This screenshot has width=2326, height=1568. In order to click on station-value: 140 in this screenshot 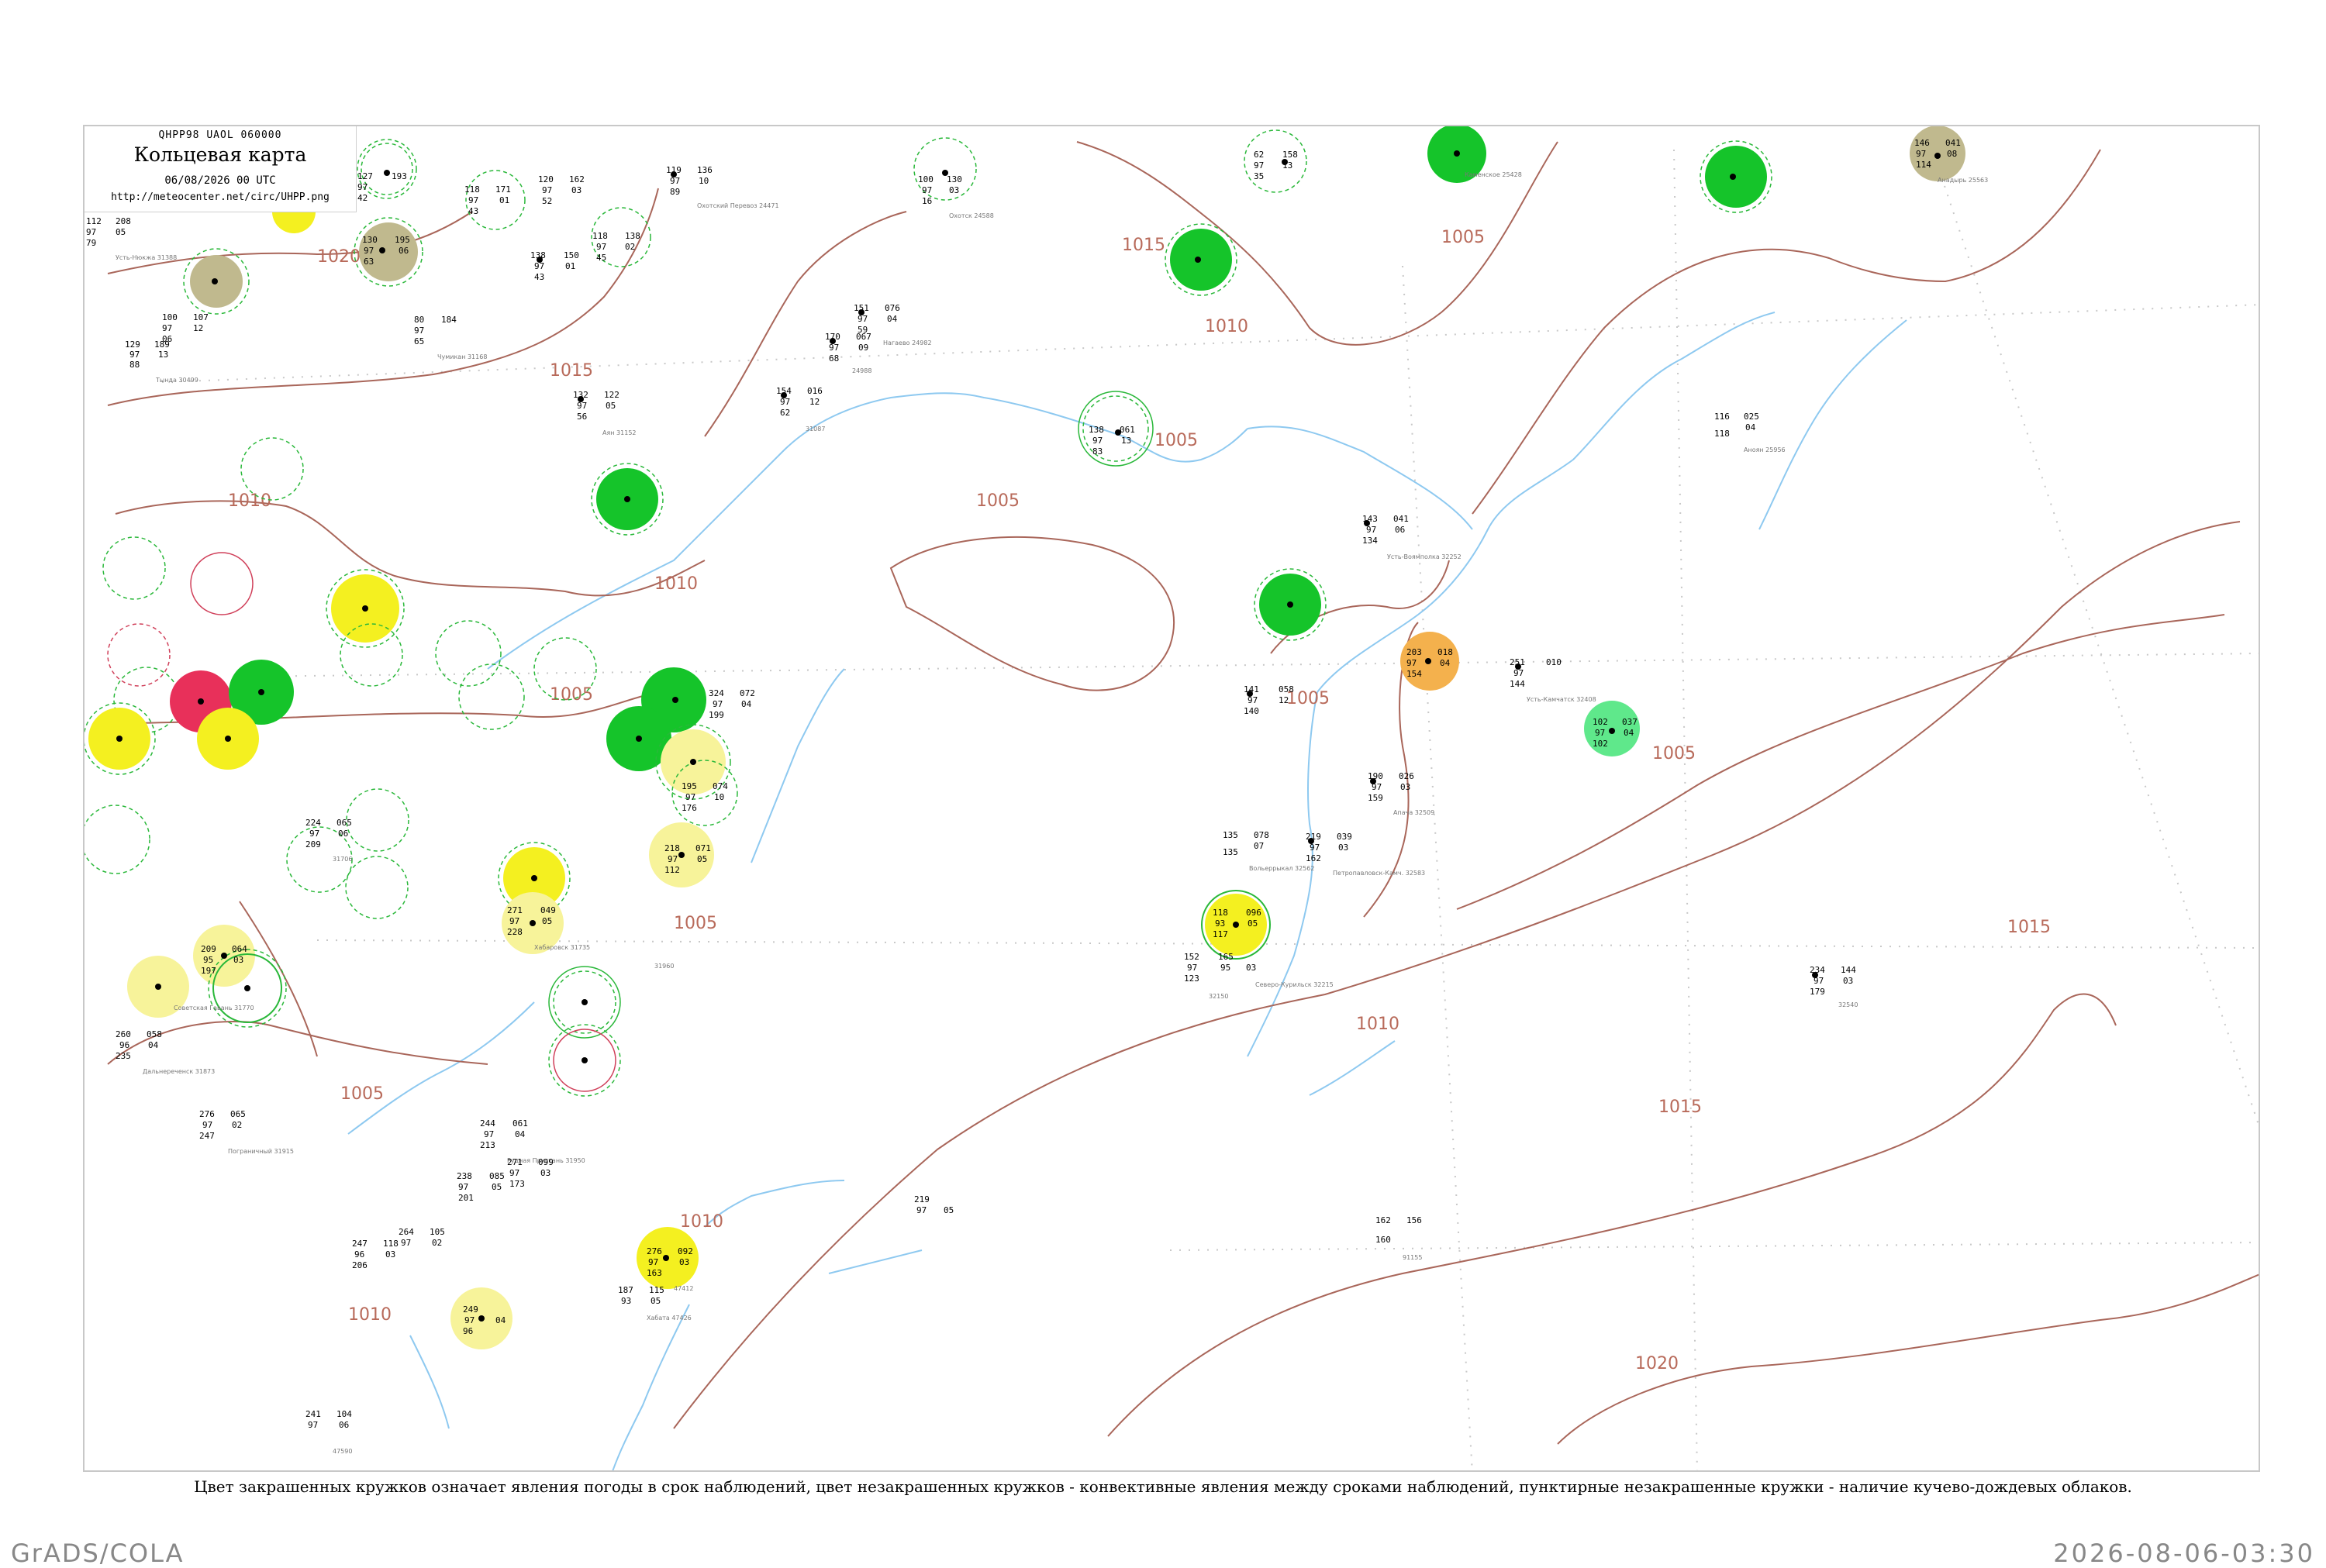, I will do `click(1251, 711)`.